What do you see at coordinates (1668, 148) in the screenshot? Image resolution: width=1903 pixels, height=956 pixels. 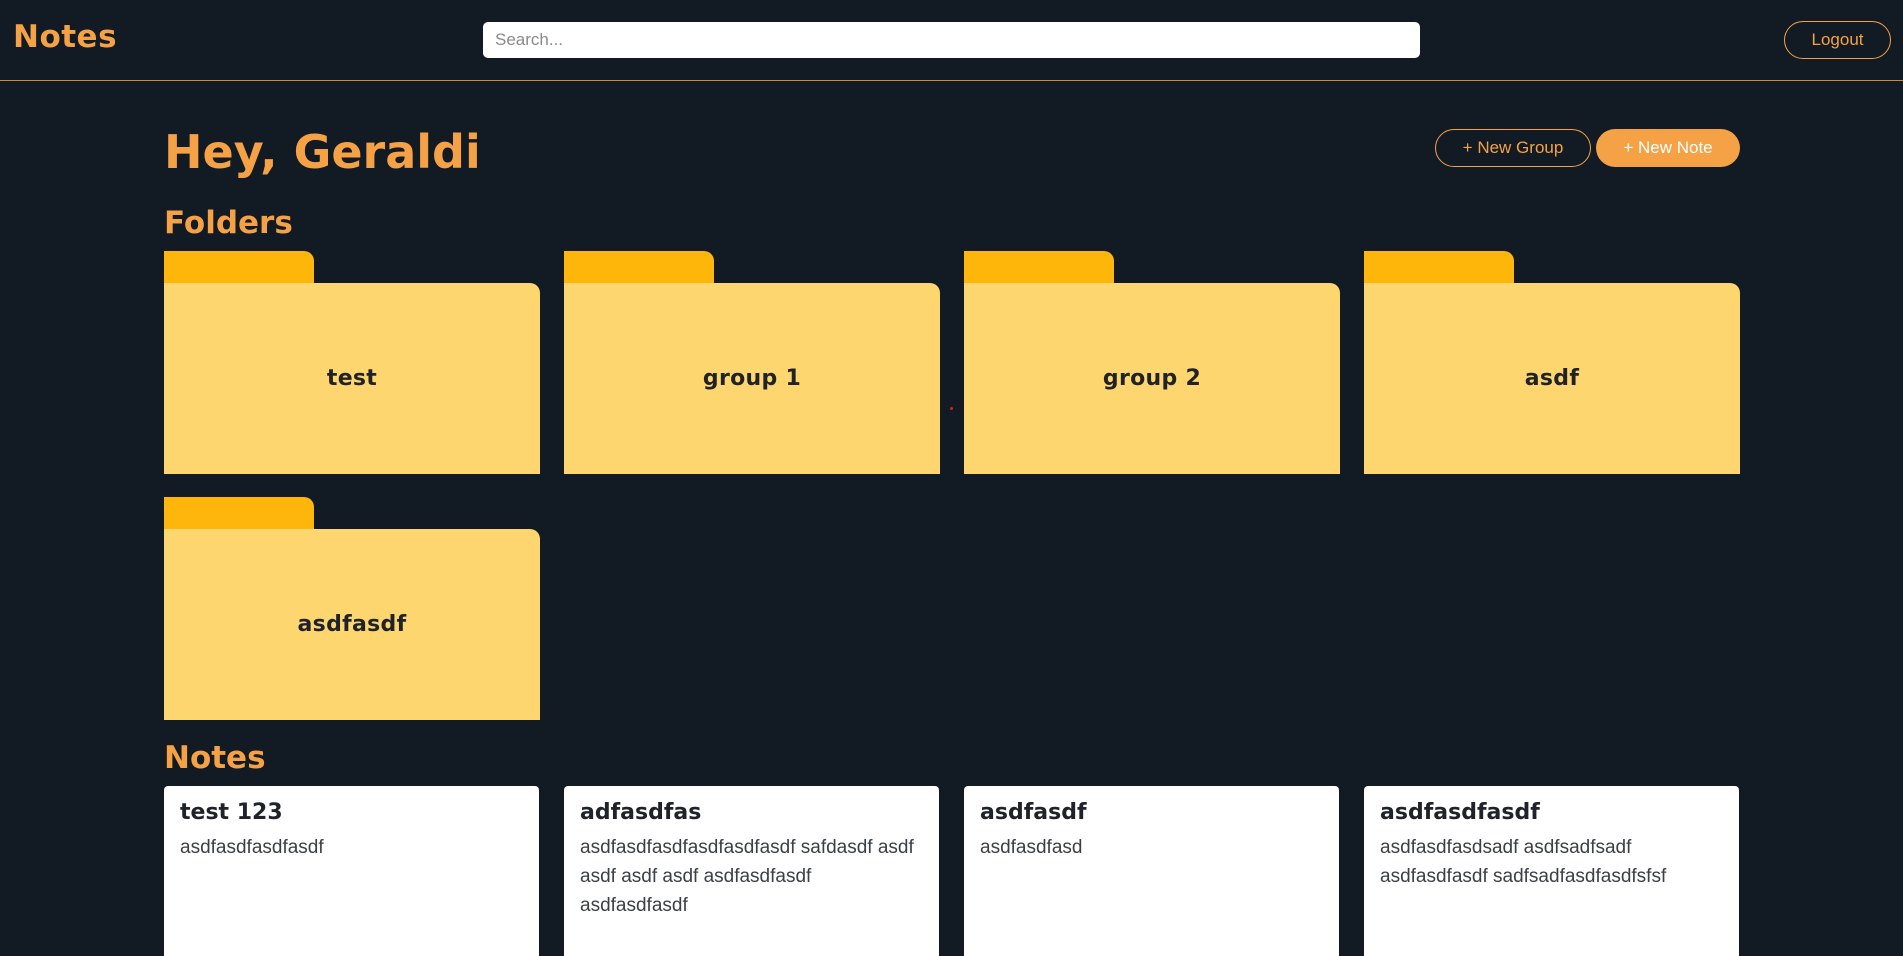 I see `new-note-button: + New Note` at bounding box center [1668, 148].